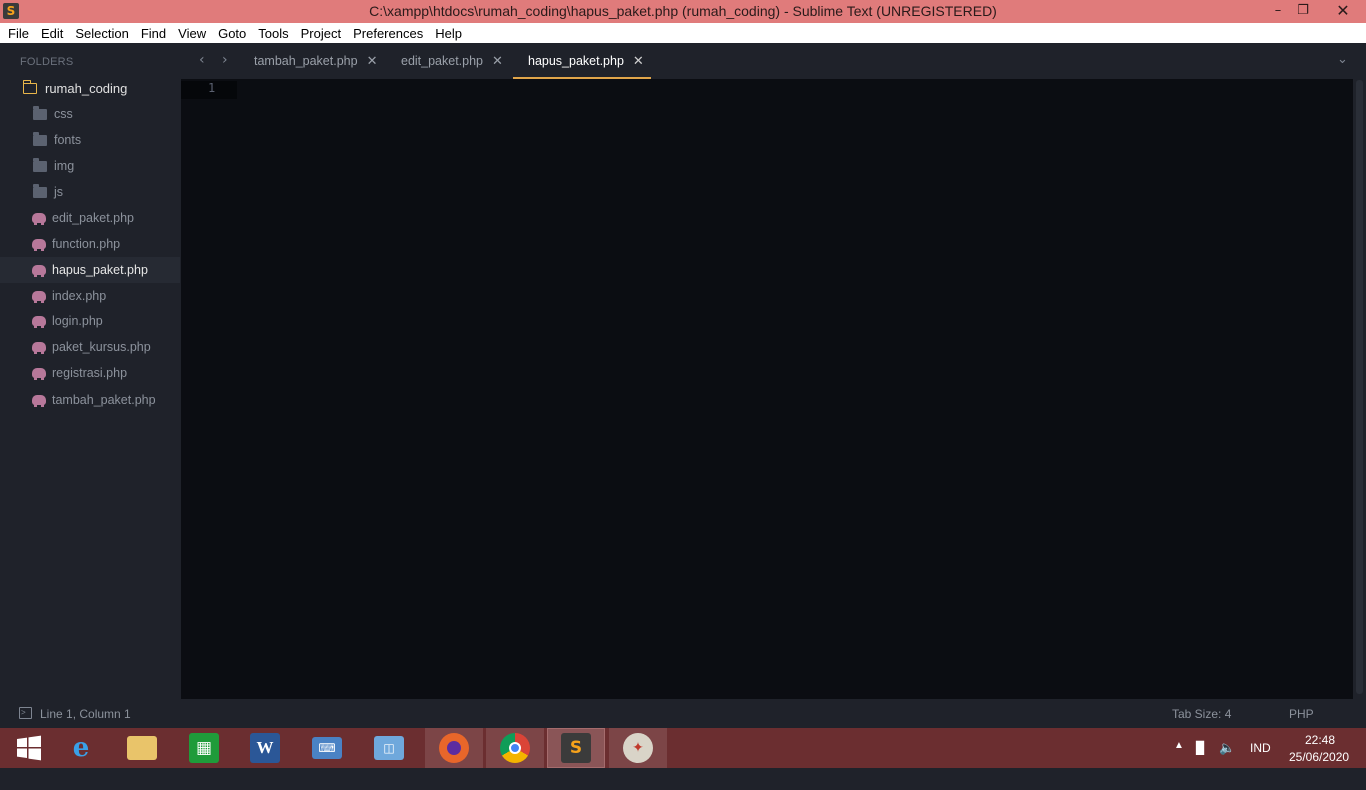 This screenshot has width=1366, height=790. What do you see at coordinates (192, 33) in the screenshot?
I see `menu-view: View` at bounding box center [192, 33].